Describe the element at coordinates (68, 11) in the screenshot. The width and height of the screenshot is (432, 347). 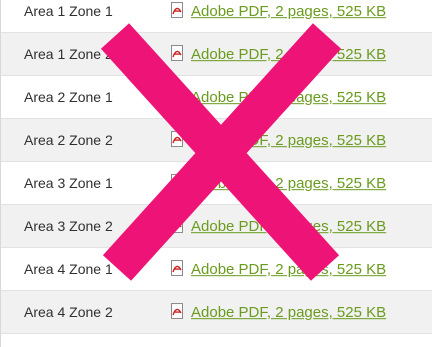
I see `area-zone-label: Area 1 Zone 1` at that location.